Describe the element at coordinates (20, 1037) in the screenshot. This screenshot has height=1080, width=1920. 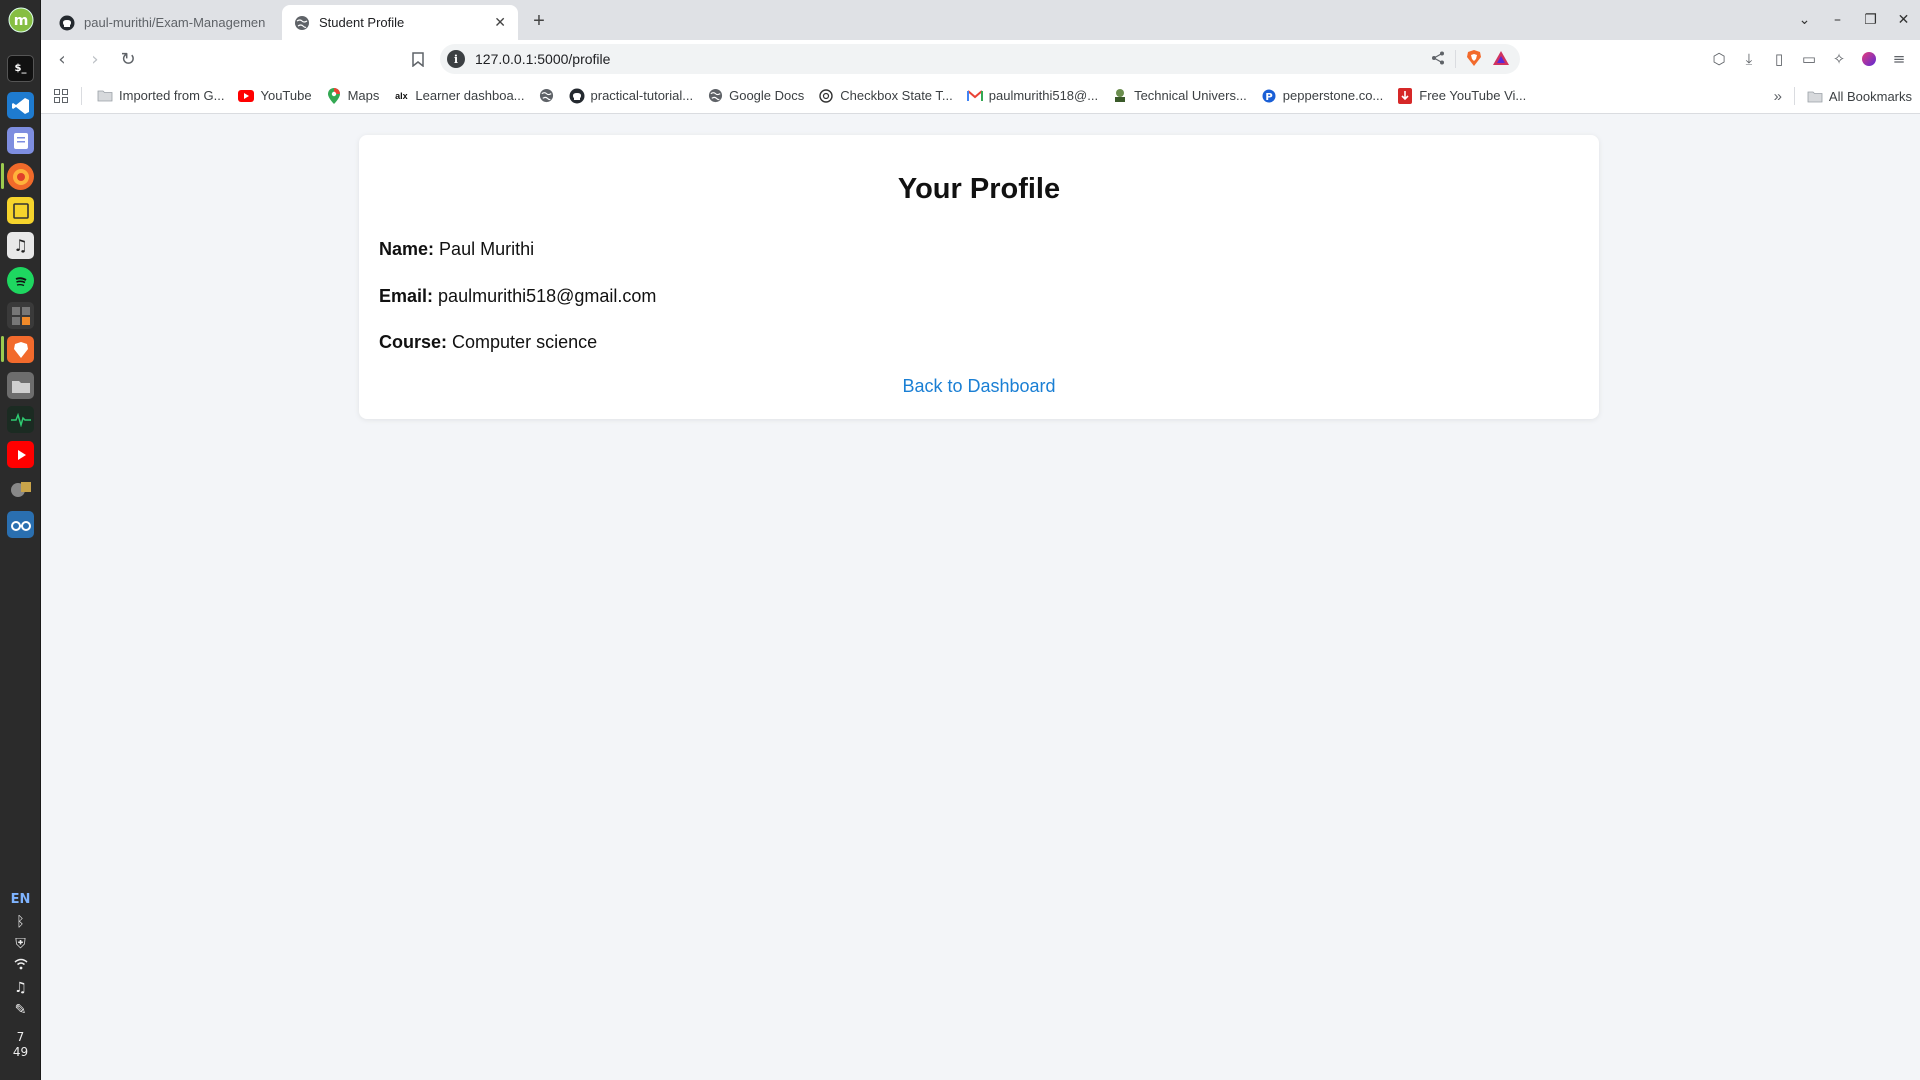
I see `clock-hour: 7` at that location.